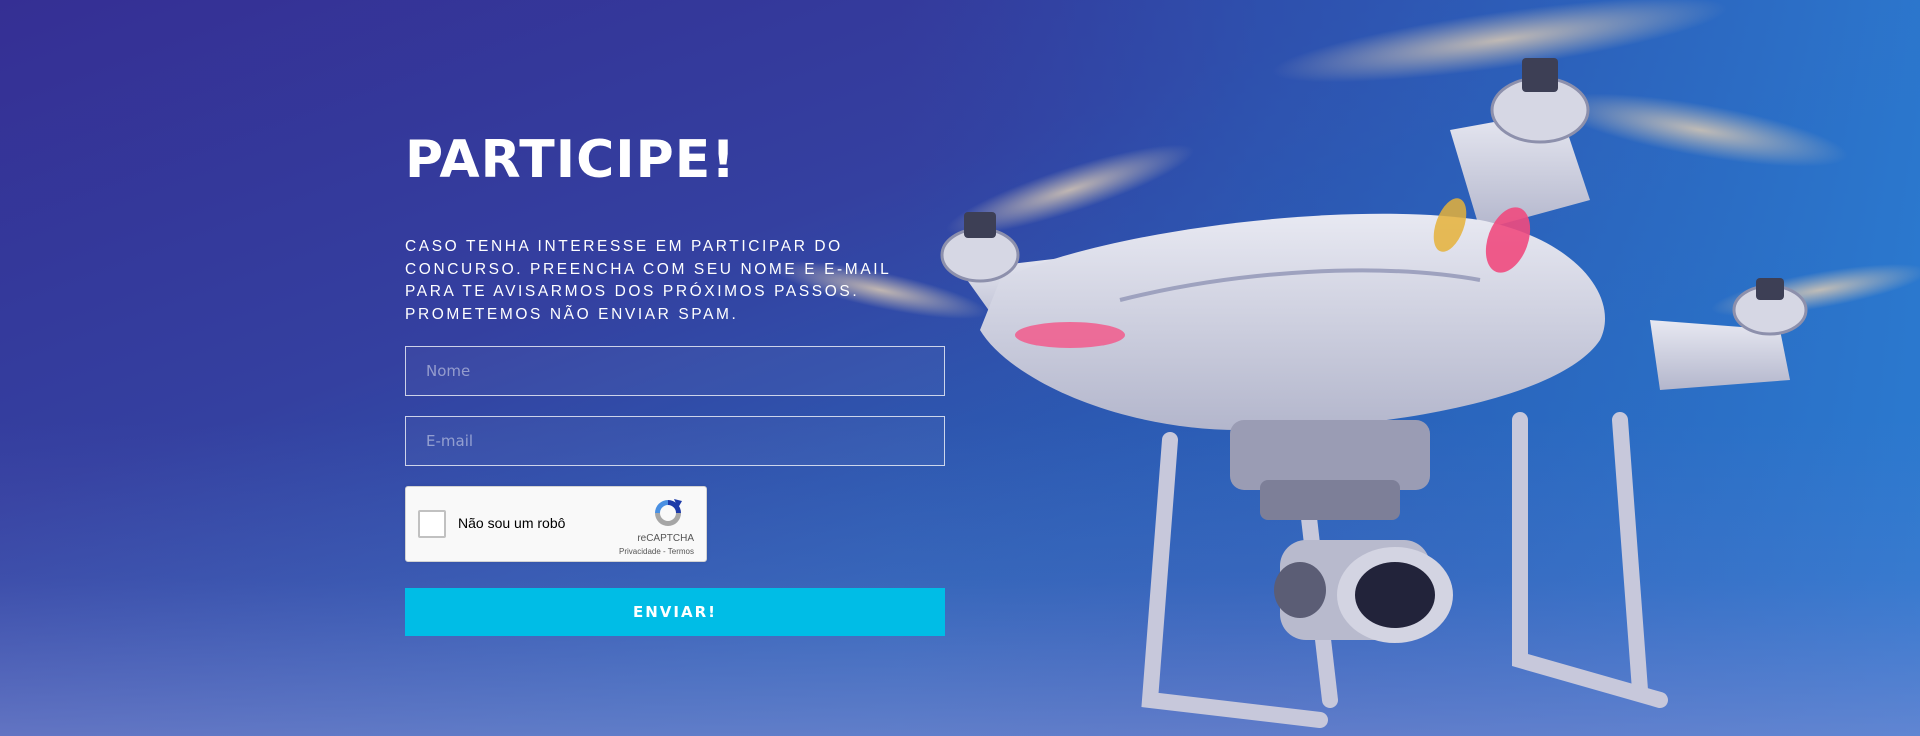  I want to click on recaptcha-label: Não sou um robô, so click(512, 523).